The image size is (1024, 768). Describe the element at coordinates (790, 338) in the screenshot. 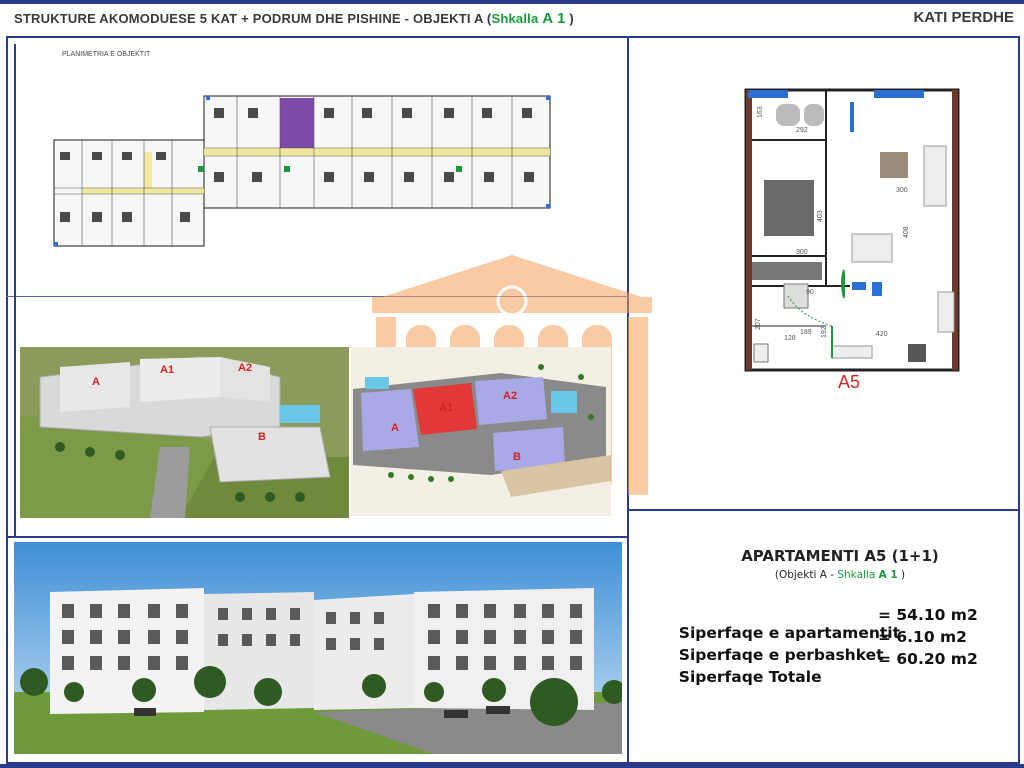

I see `dim-128: 128` at that location.